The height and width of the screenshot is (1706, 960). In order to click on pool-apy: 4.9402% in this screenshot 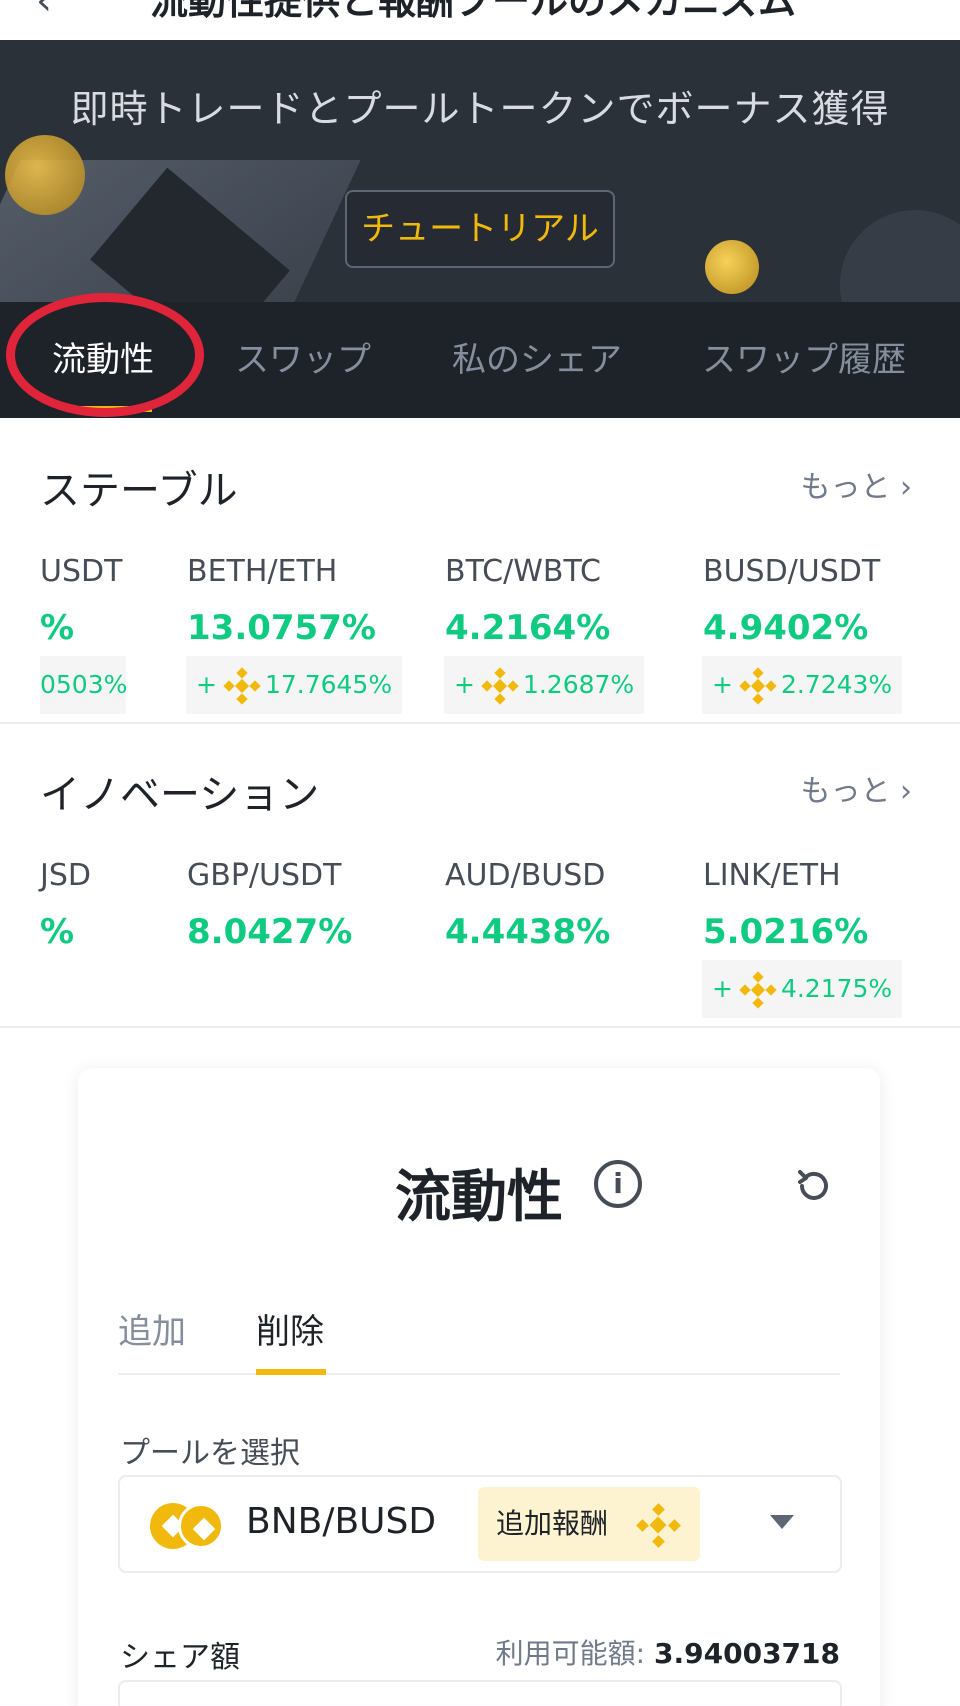, I will do `click(786, 628)`.